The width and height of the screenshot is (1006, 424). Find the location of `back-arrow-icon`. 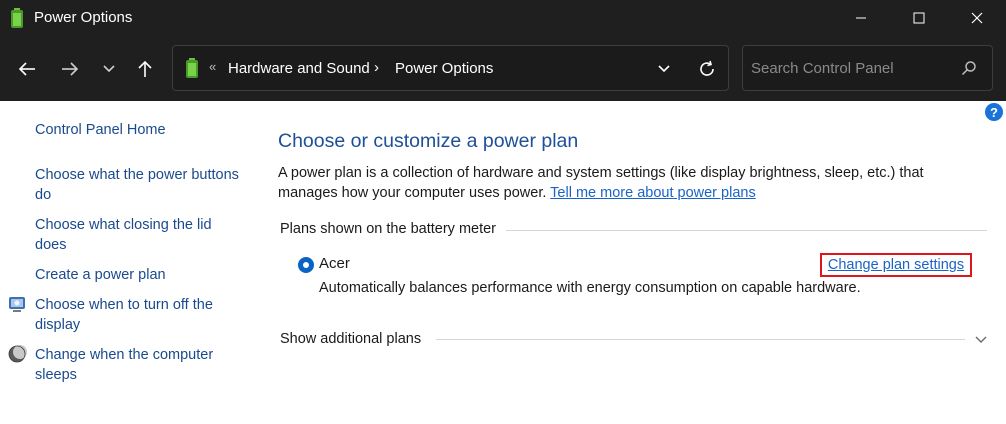

back-arrow-icon is located at coordinates (26, 69).